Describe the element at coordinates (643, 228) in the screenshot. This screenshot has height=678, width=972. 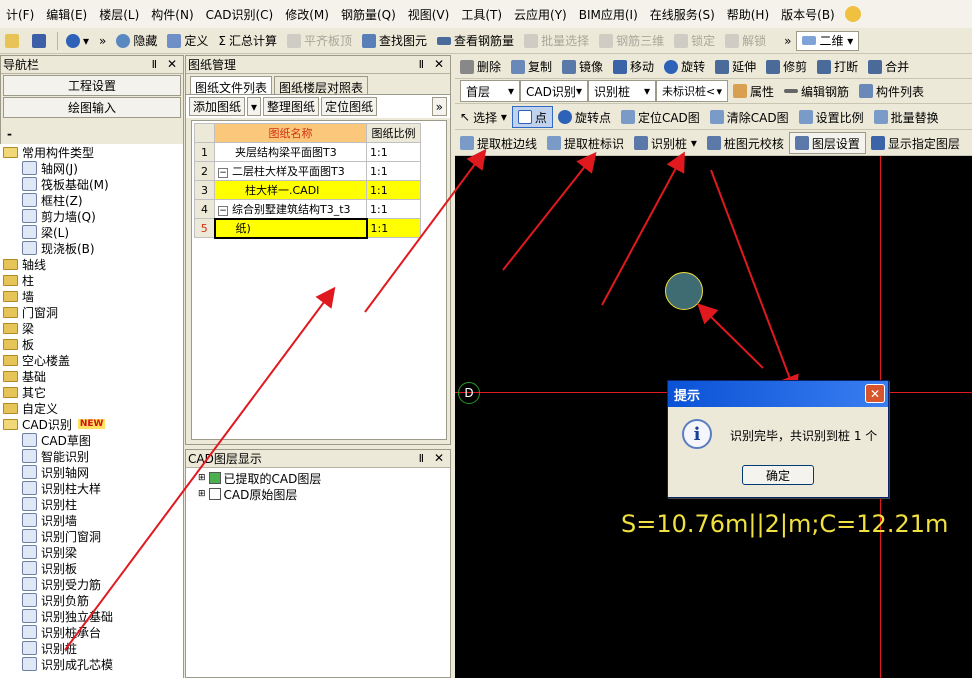
I see `arrow-to-recognize-button` at that location.